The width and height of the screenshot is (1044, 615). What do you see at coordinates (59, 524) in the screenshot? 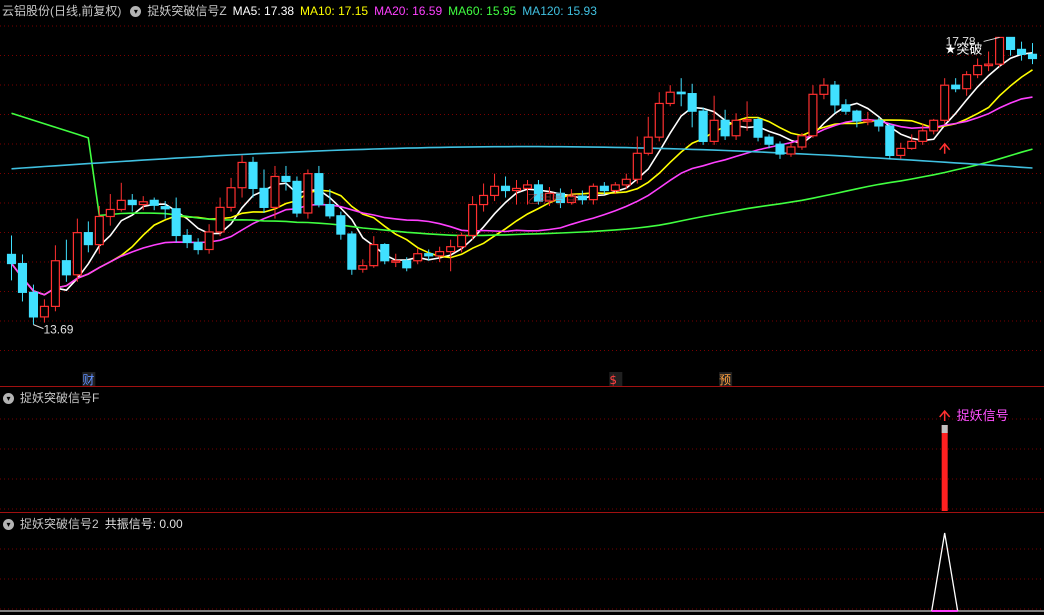
I see `sub2-title: 捉妖突破信号2` at bounding box center [59, 524].